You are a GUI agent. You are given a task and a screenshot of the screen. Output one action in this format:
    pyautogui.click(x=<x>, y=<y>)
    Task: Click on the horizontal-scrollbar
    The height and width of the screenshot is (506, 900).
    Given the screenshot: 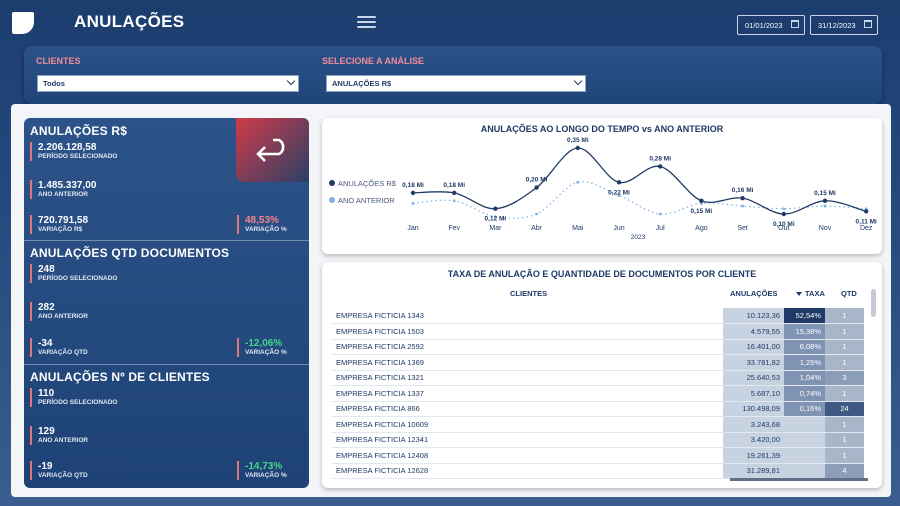 What is the action you would take?
    pyautogui.click(x=799, y=479)
    